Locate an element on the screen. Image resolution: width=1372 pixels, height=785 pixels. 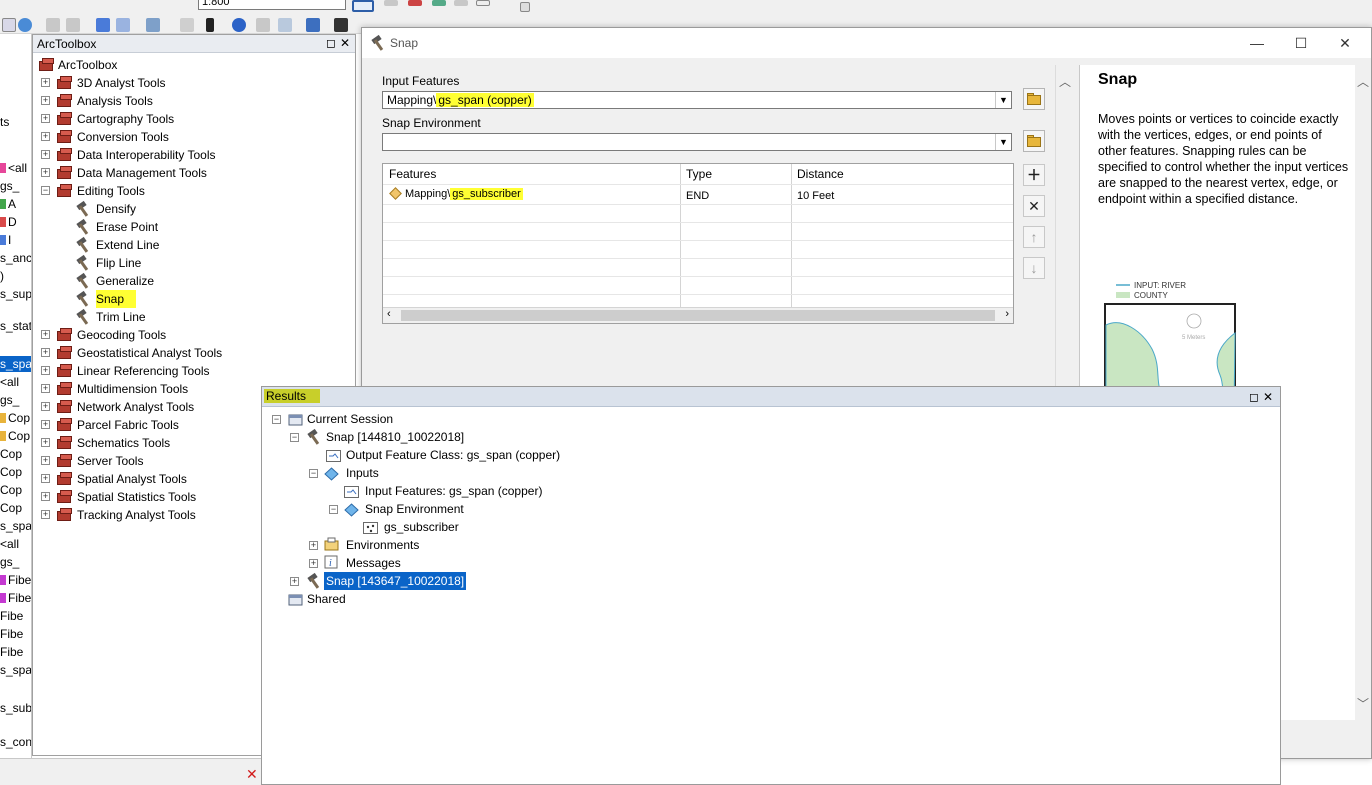
inputs-node: Inputs is located at coordinates (362, 473).